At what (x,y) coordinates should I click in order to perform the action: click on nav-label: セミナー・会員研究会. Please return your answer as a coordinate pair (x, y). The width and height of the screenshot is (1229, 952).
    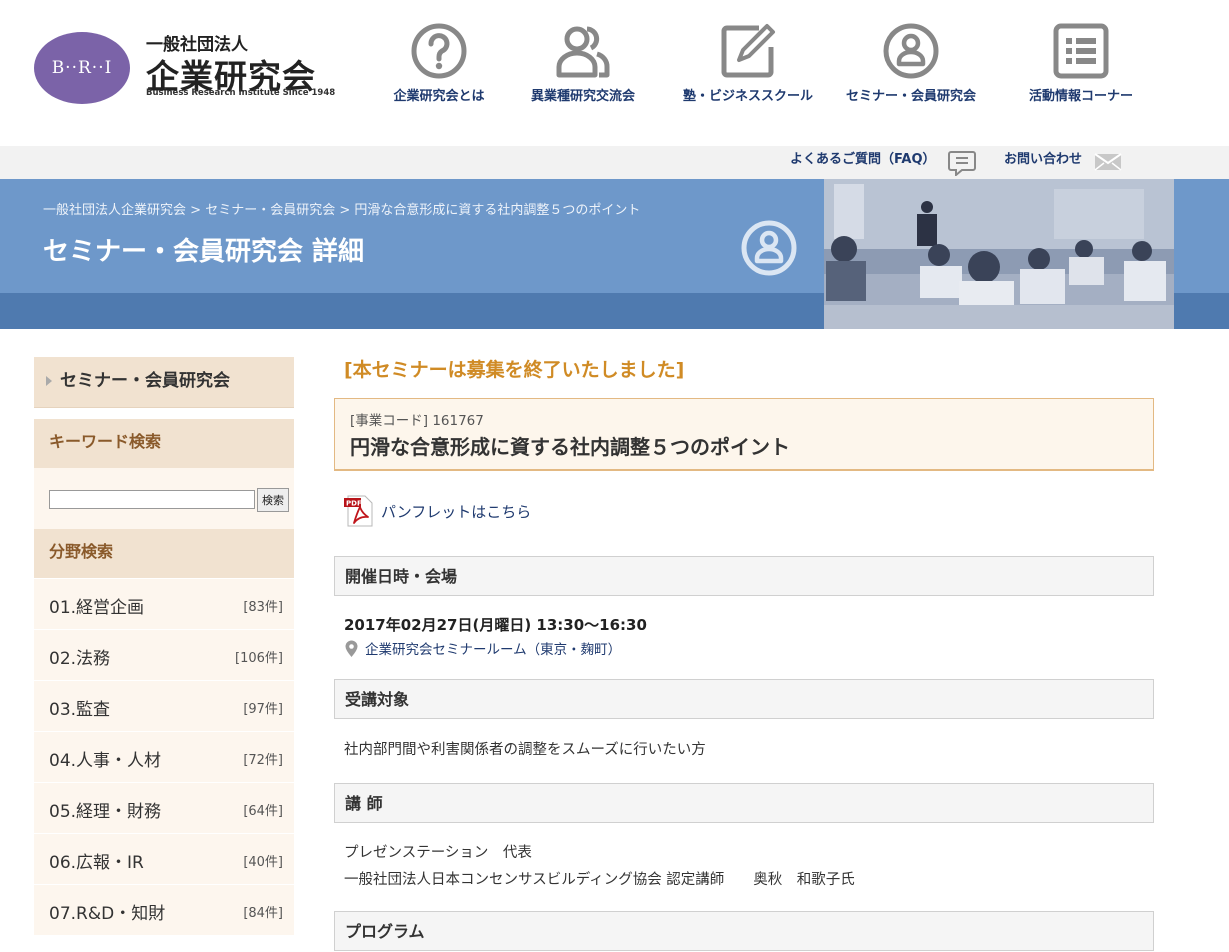
    Looking at the image, I should click on (910, 96).